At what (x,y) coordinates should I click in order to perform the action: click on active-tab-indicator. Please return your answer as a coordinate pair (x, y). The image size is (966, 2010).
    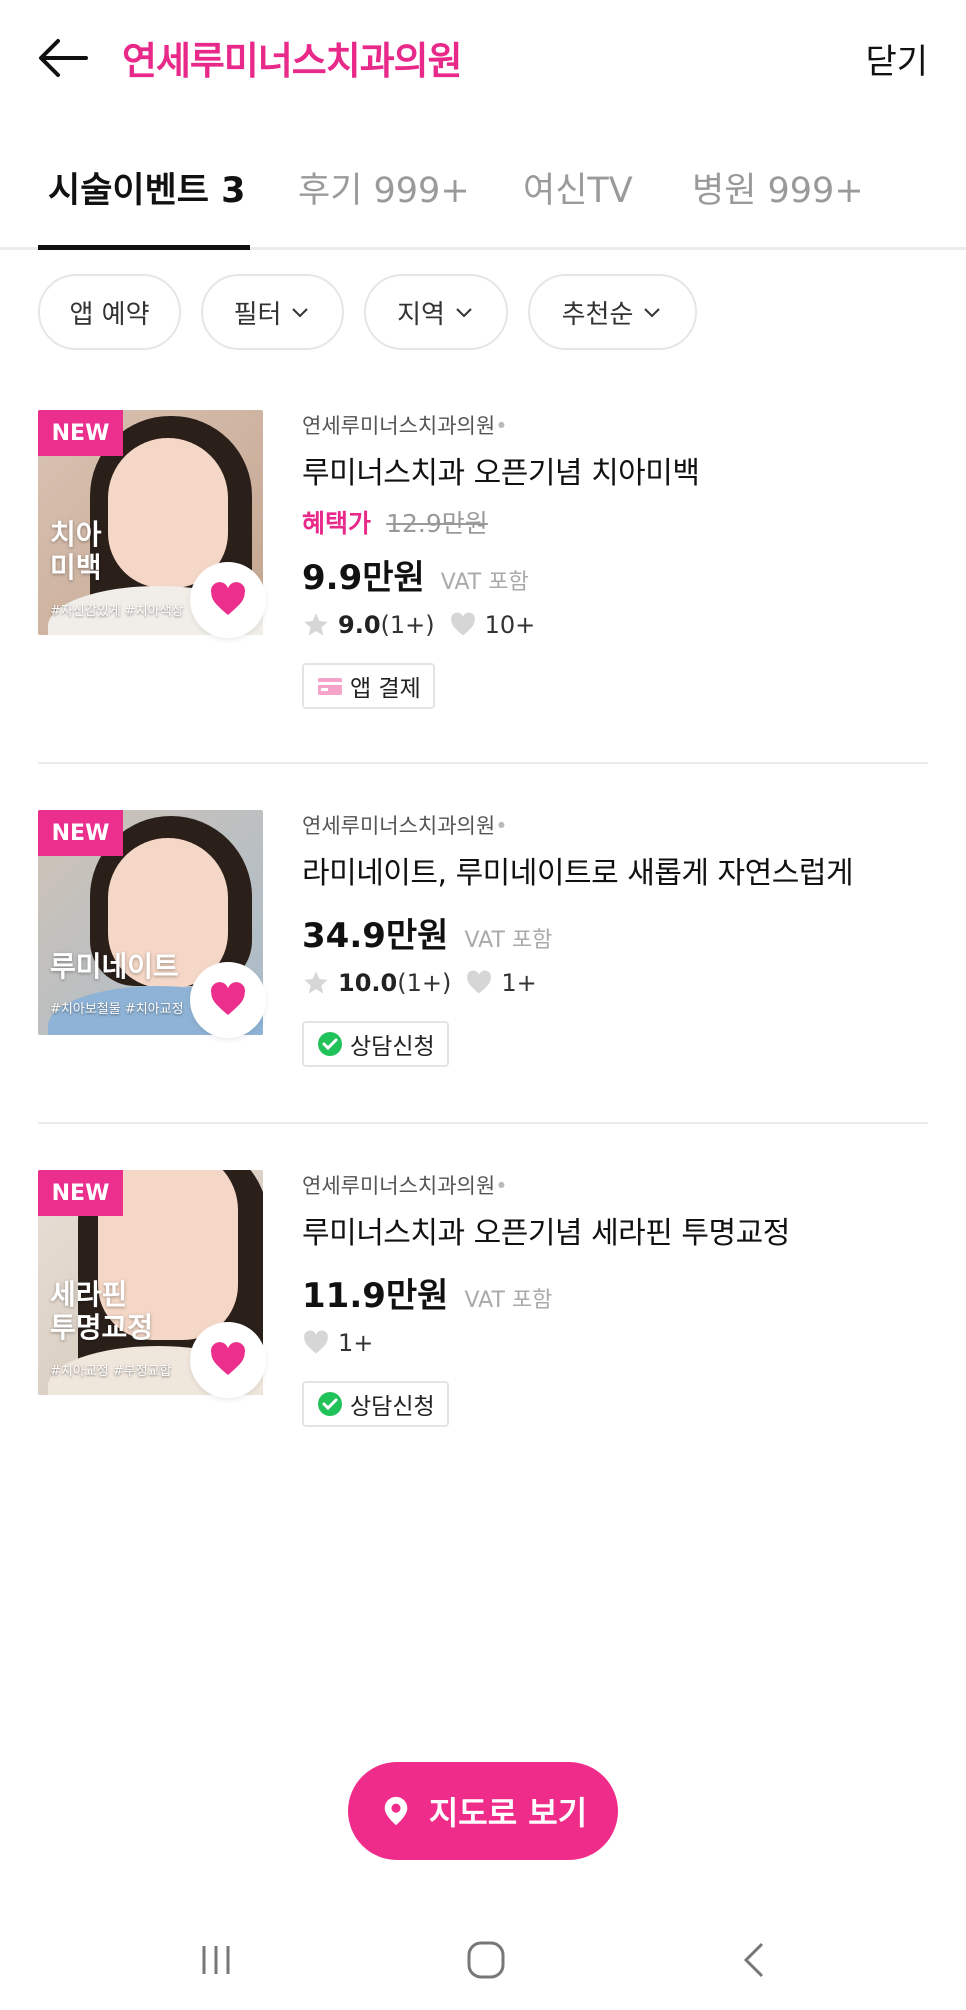
    Looking at the image, I should click on (144, 247).